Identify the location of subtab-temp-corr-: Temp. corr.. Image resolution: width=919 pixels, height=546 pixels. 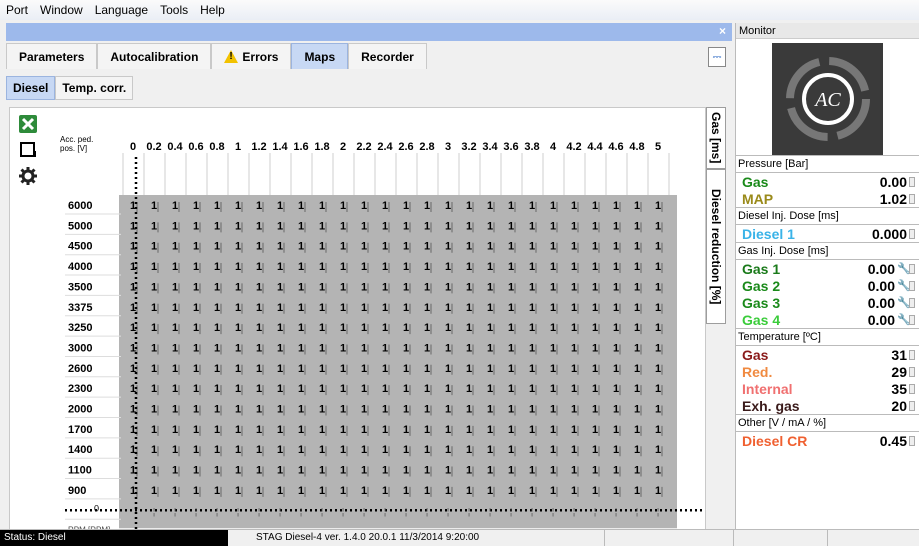
(94, 88).